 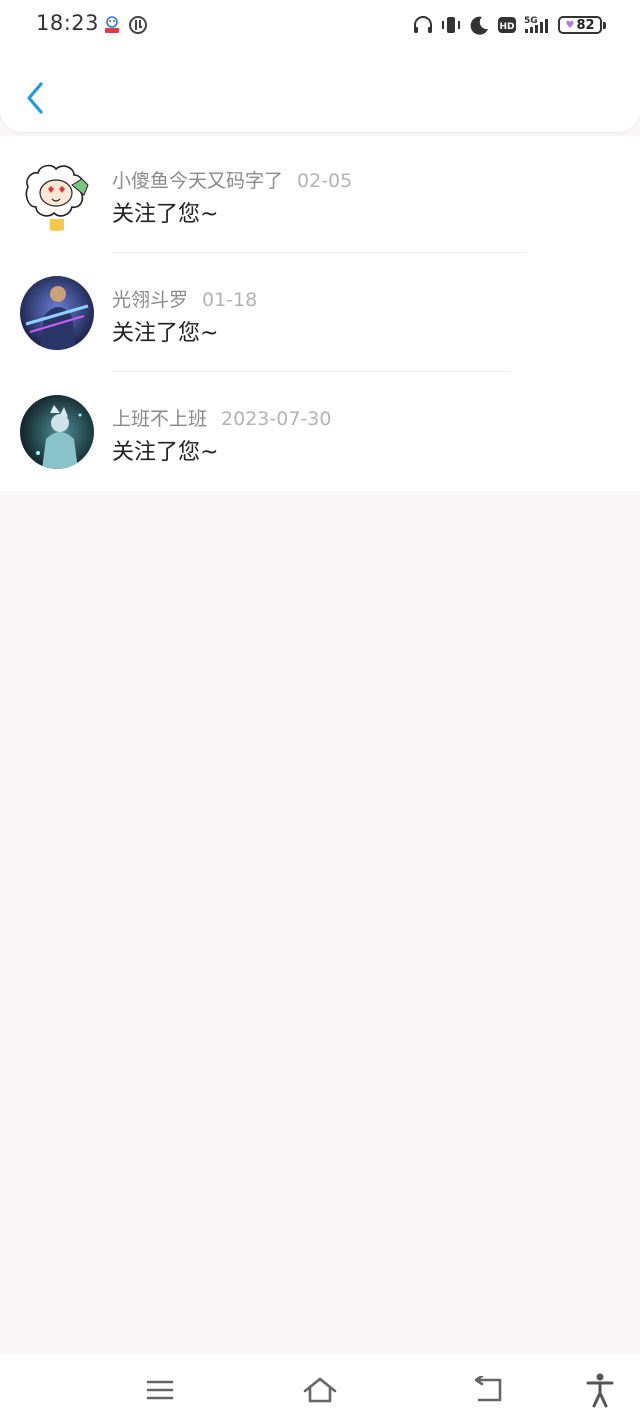 I want to click on battery-icon: ♥ 82, so click(x=582, y=25).